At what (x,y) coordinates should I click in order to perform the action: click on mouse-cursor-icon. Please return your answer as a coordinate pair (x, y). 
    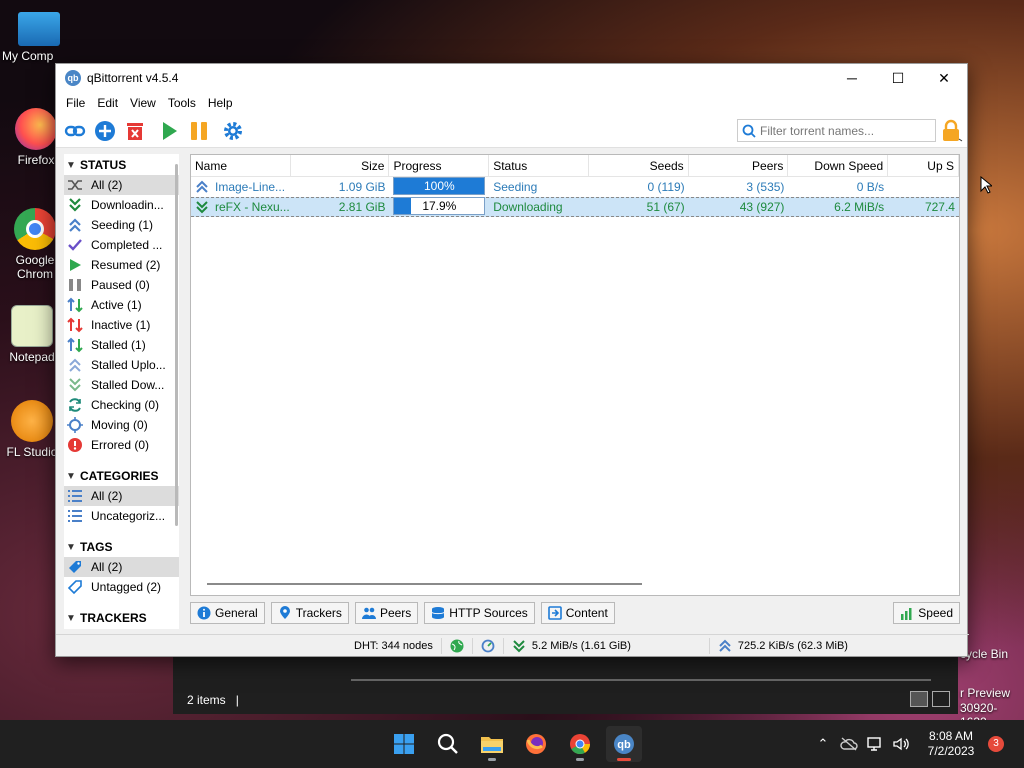
    Looking at the image, I should click on (986, 185).